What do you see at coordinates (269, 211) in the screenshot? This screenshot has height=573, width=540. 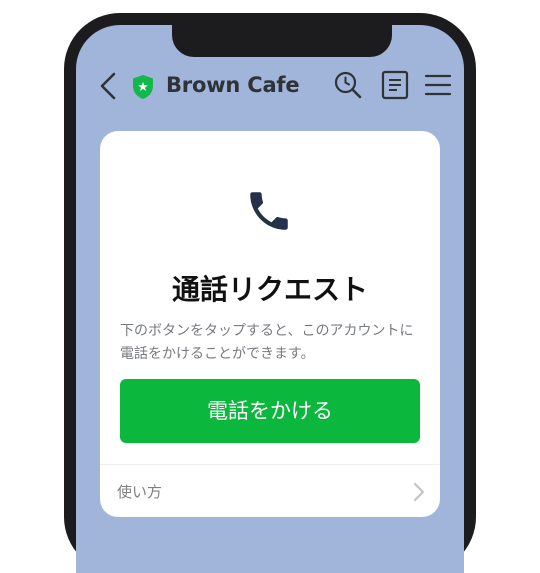 I see `phone-icon` at bounding box center [269, 211].